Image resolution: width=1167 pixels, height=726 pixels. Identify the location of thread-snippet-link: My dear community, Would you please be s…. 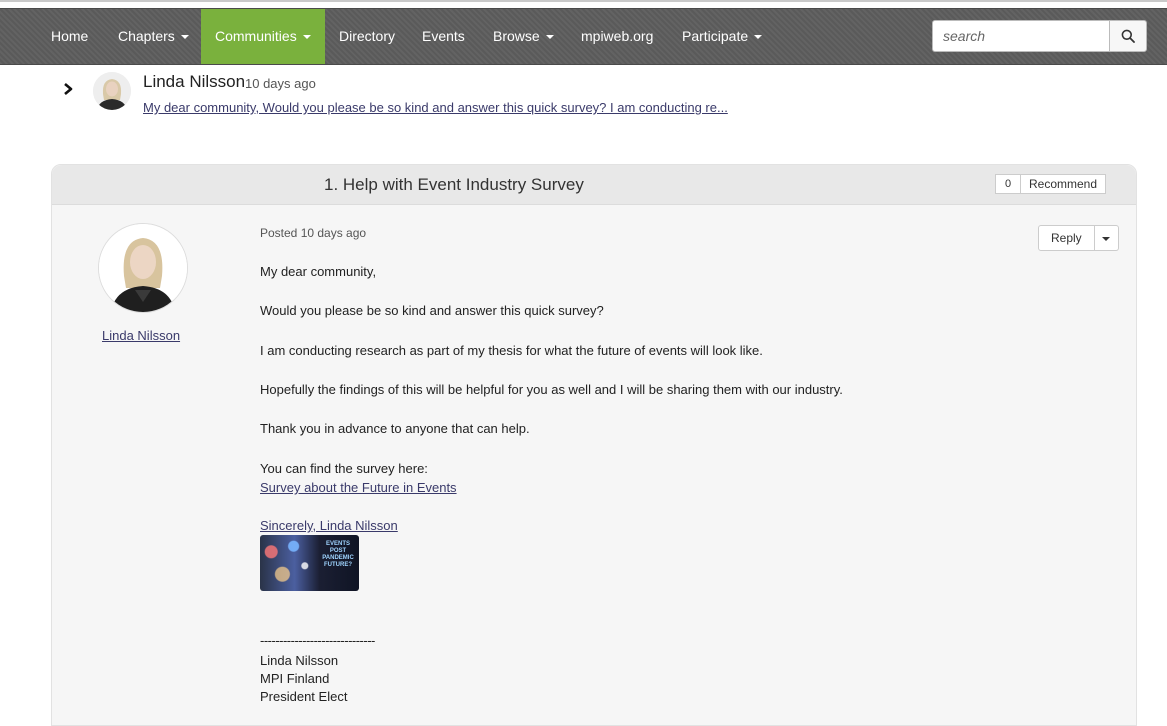
(435, 107).